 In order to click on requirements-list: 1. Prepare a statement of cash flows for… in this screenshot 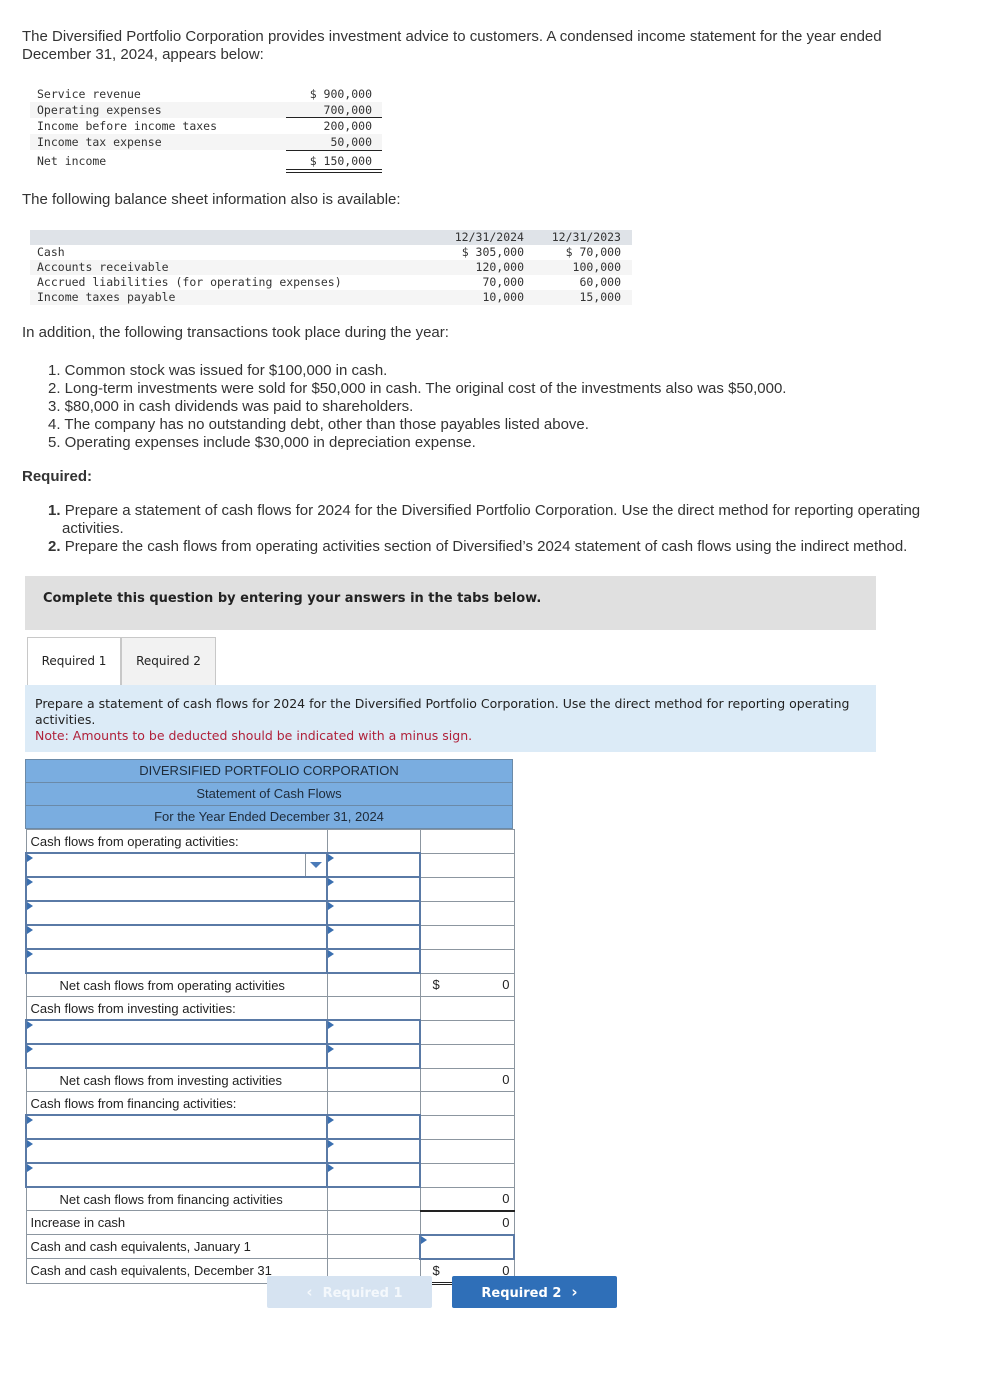, I will do `click(503, 529)`.